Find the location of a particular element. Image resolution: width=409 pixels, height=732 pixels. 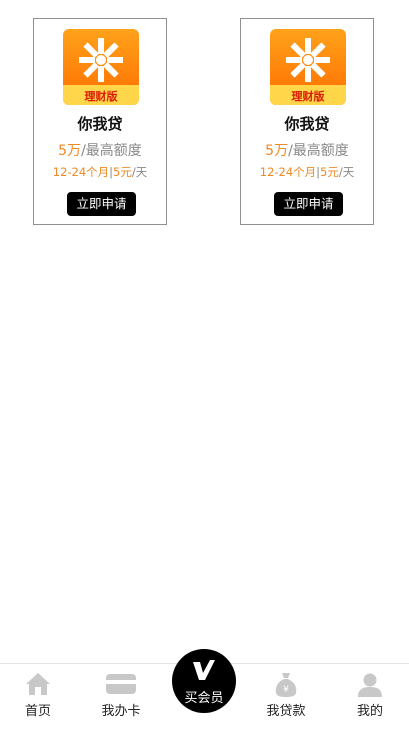

home-icon is located at coordinates (38, 684).